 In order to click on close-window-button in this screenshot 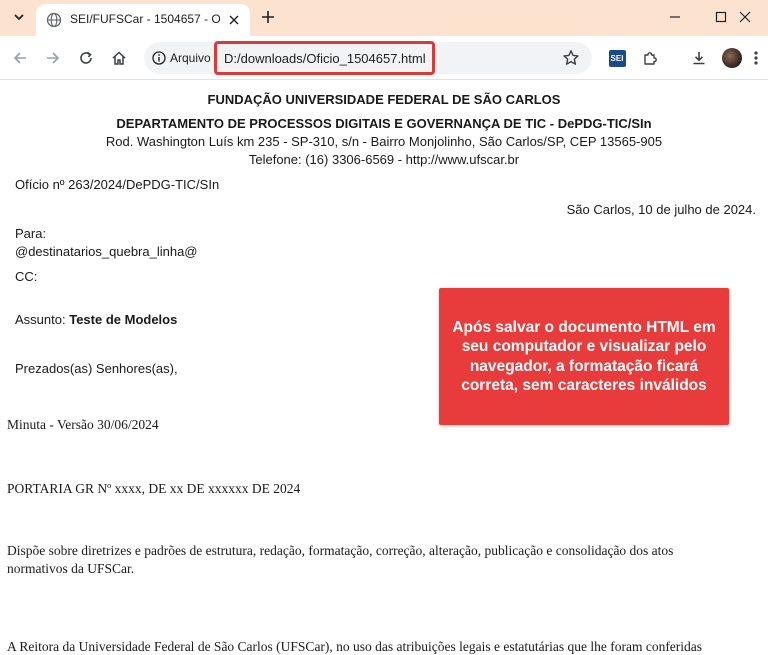, I will do `click(745, 17)`.